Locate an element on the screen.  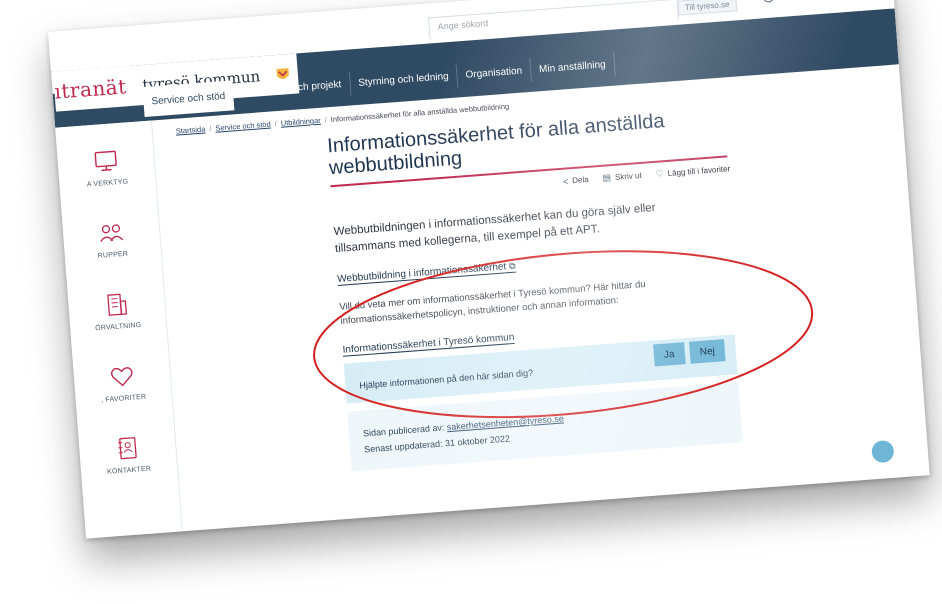
share-label: Dela is located at coordinates (580, 180).